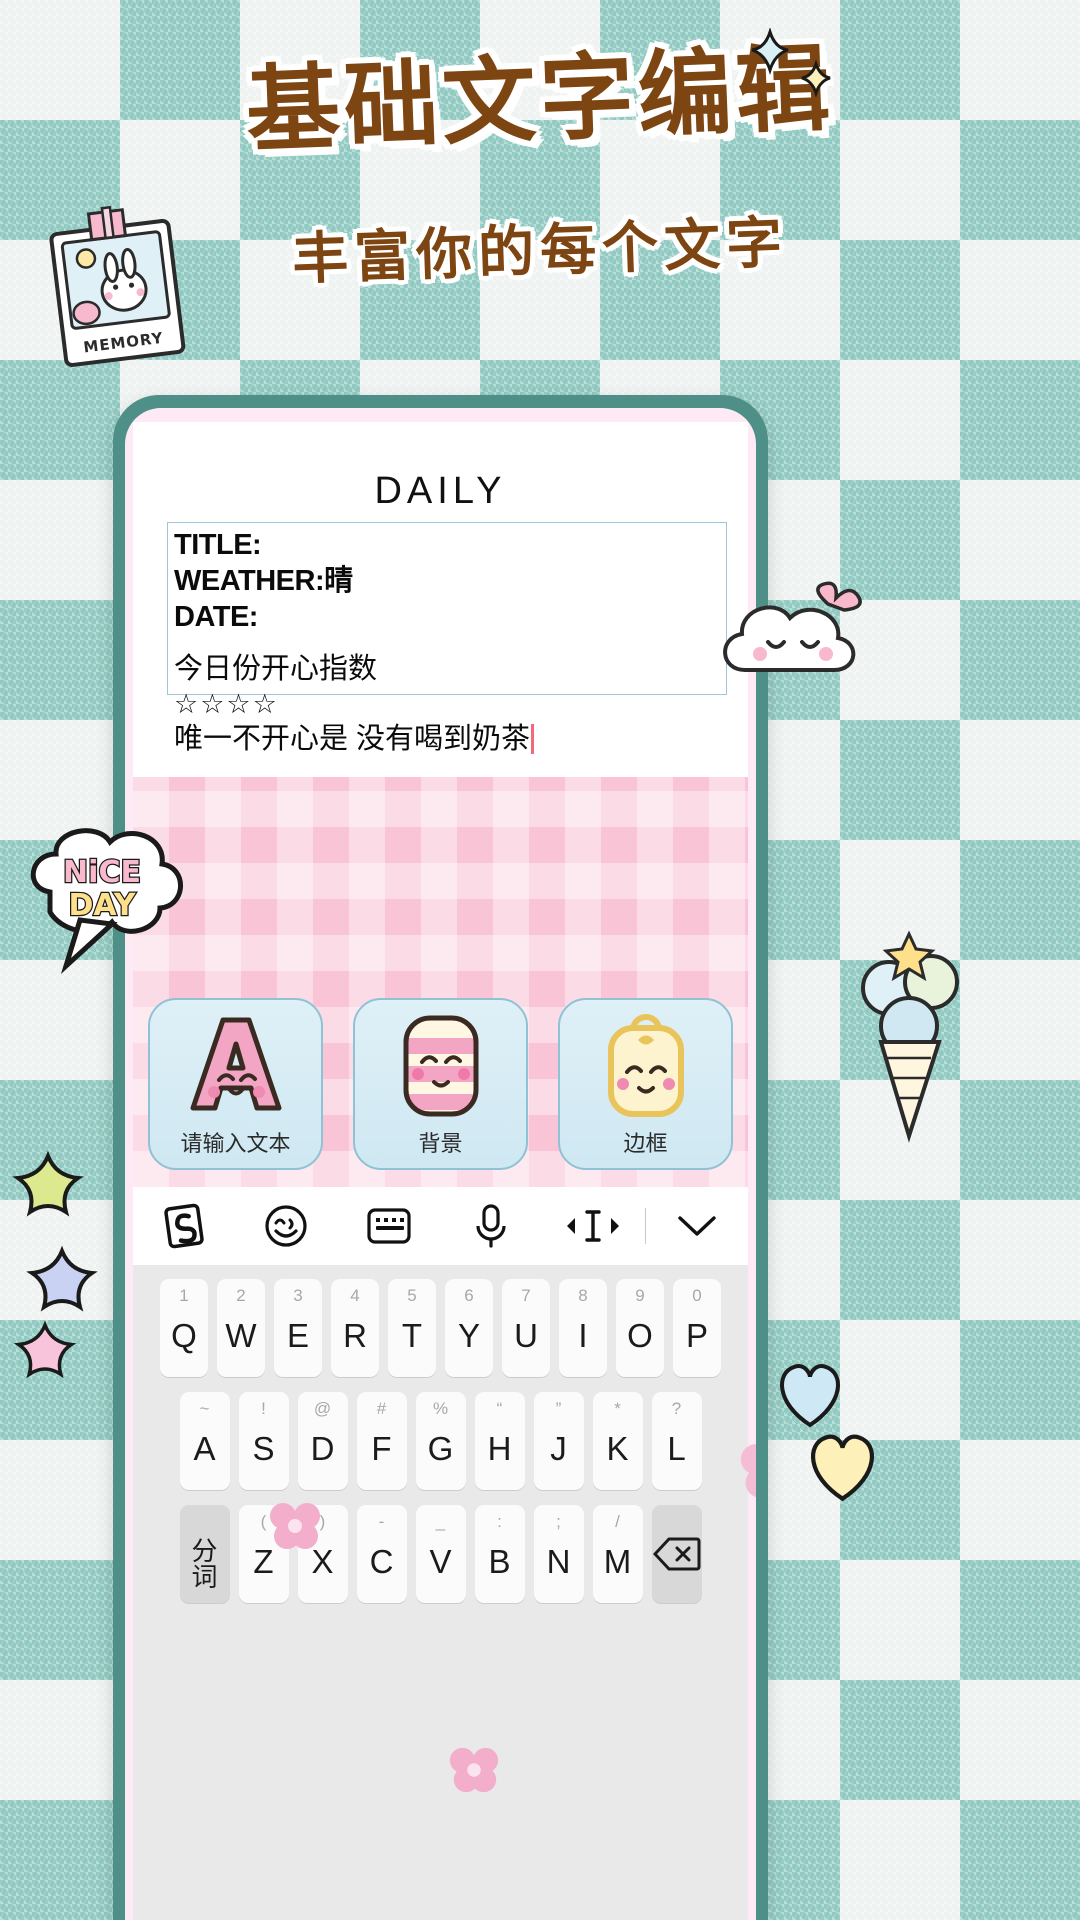  What do you see at coordinates (499, 1408) in the screenshot?
I see `key-sub: “` at bounding box center [499, 1408].